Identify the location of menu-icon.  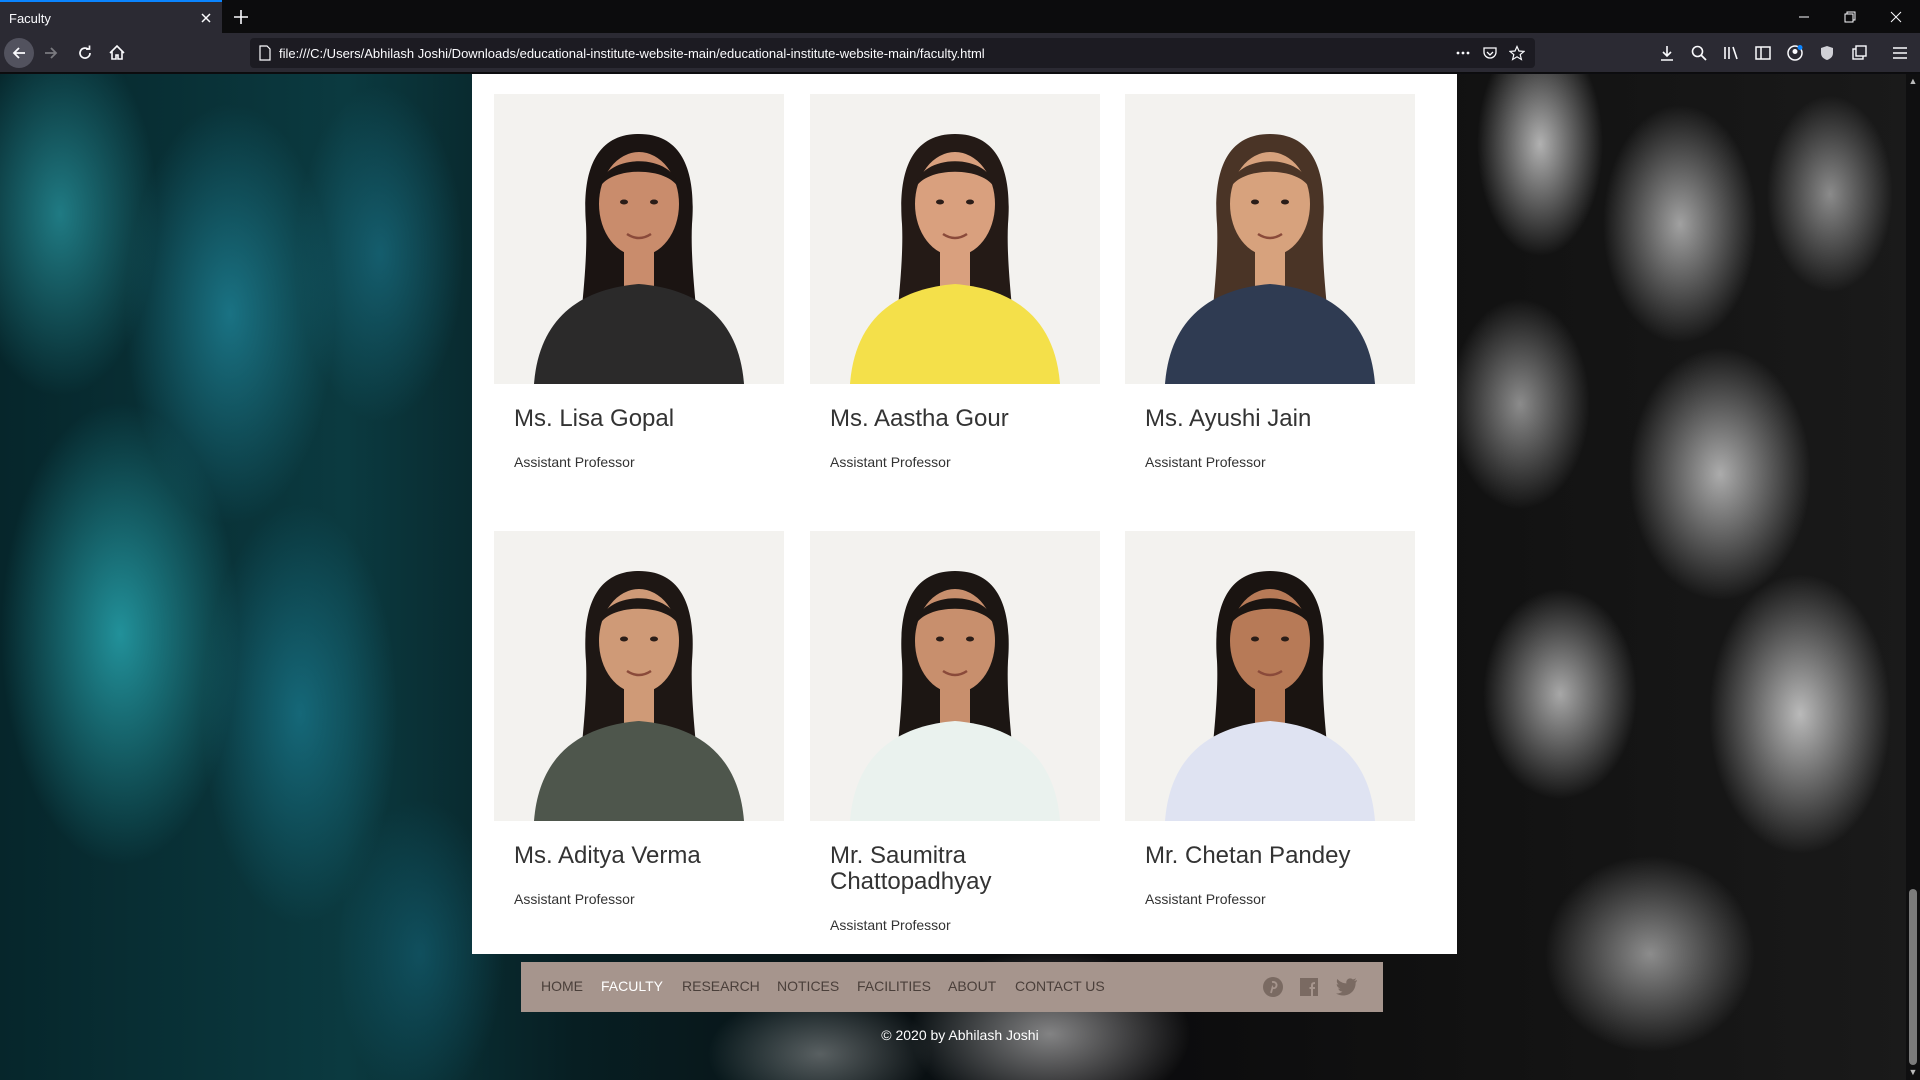
(1900, 53).